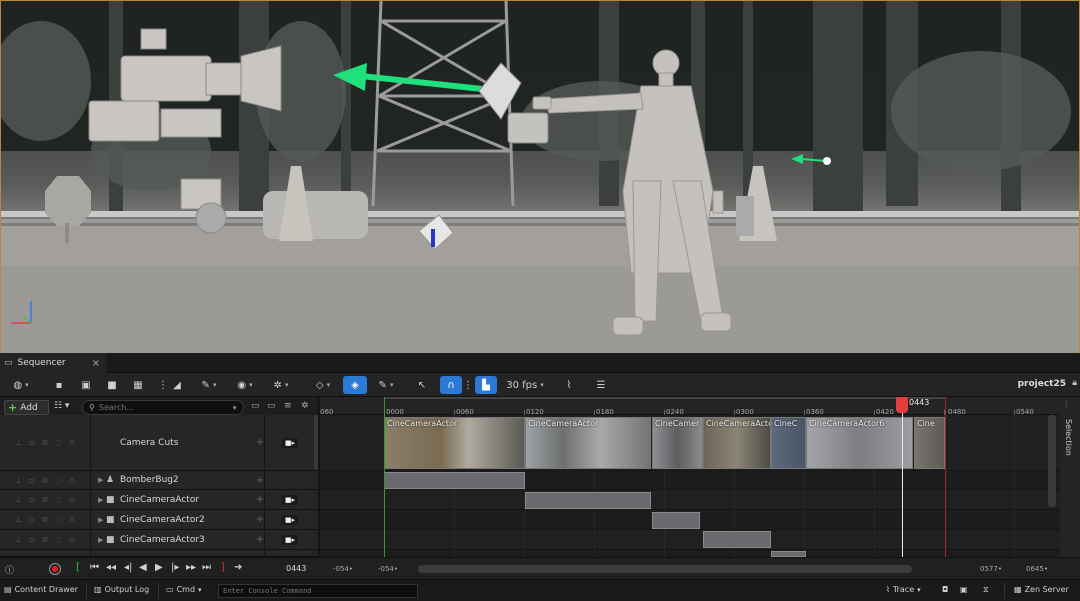  What do you see at coordinates (9, 569) in the screenshot?
I see `info-icon: ⓘ` at bounding box center [9, 569].